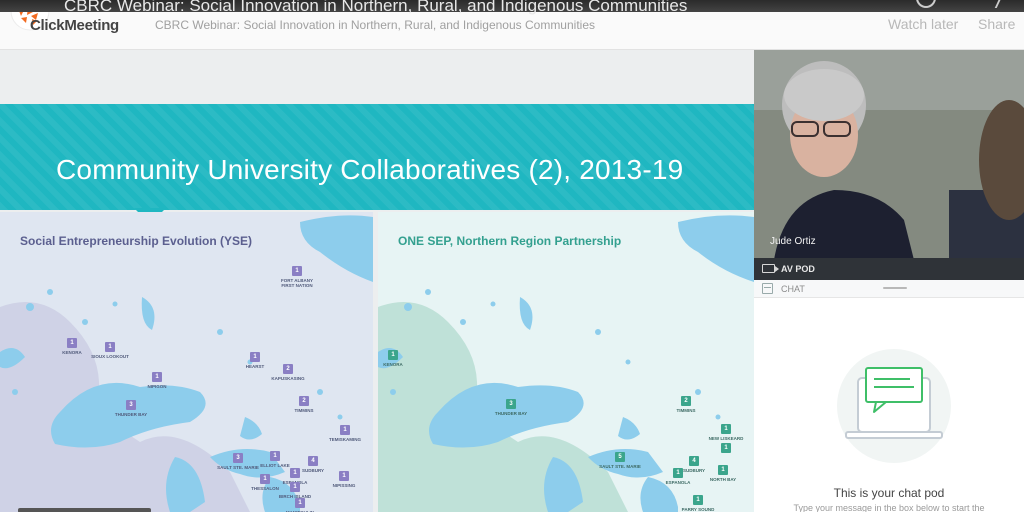 This screenshot has height=512, width=1024. What do you see at coordinates (510, 241) in the screenshot?
I see `map-one-sep-title: ONE SEP, Northern Region Partnership` at bounding box center [510, 241].